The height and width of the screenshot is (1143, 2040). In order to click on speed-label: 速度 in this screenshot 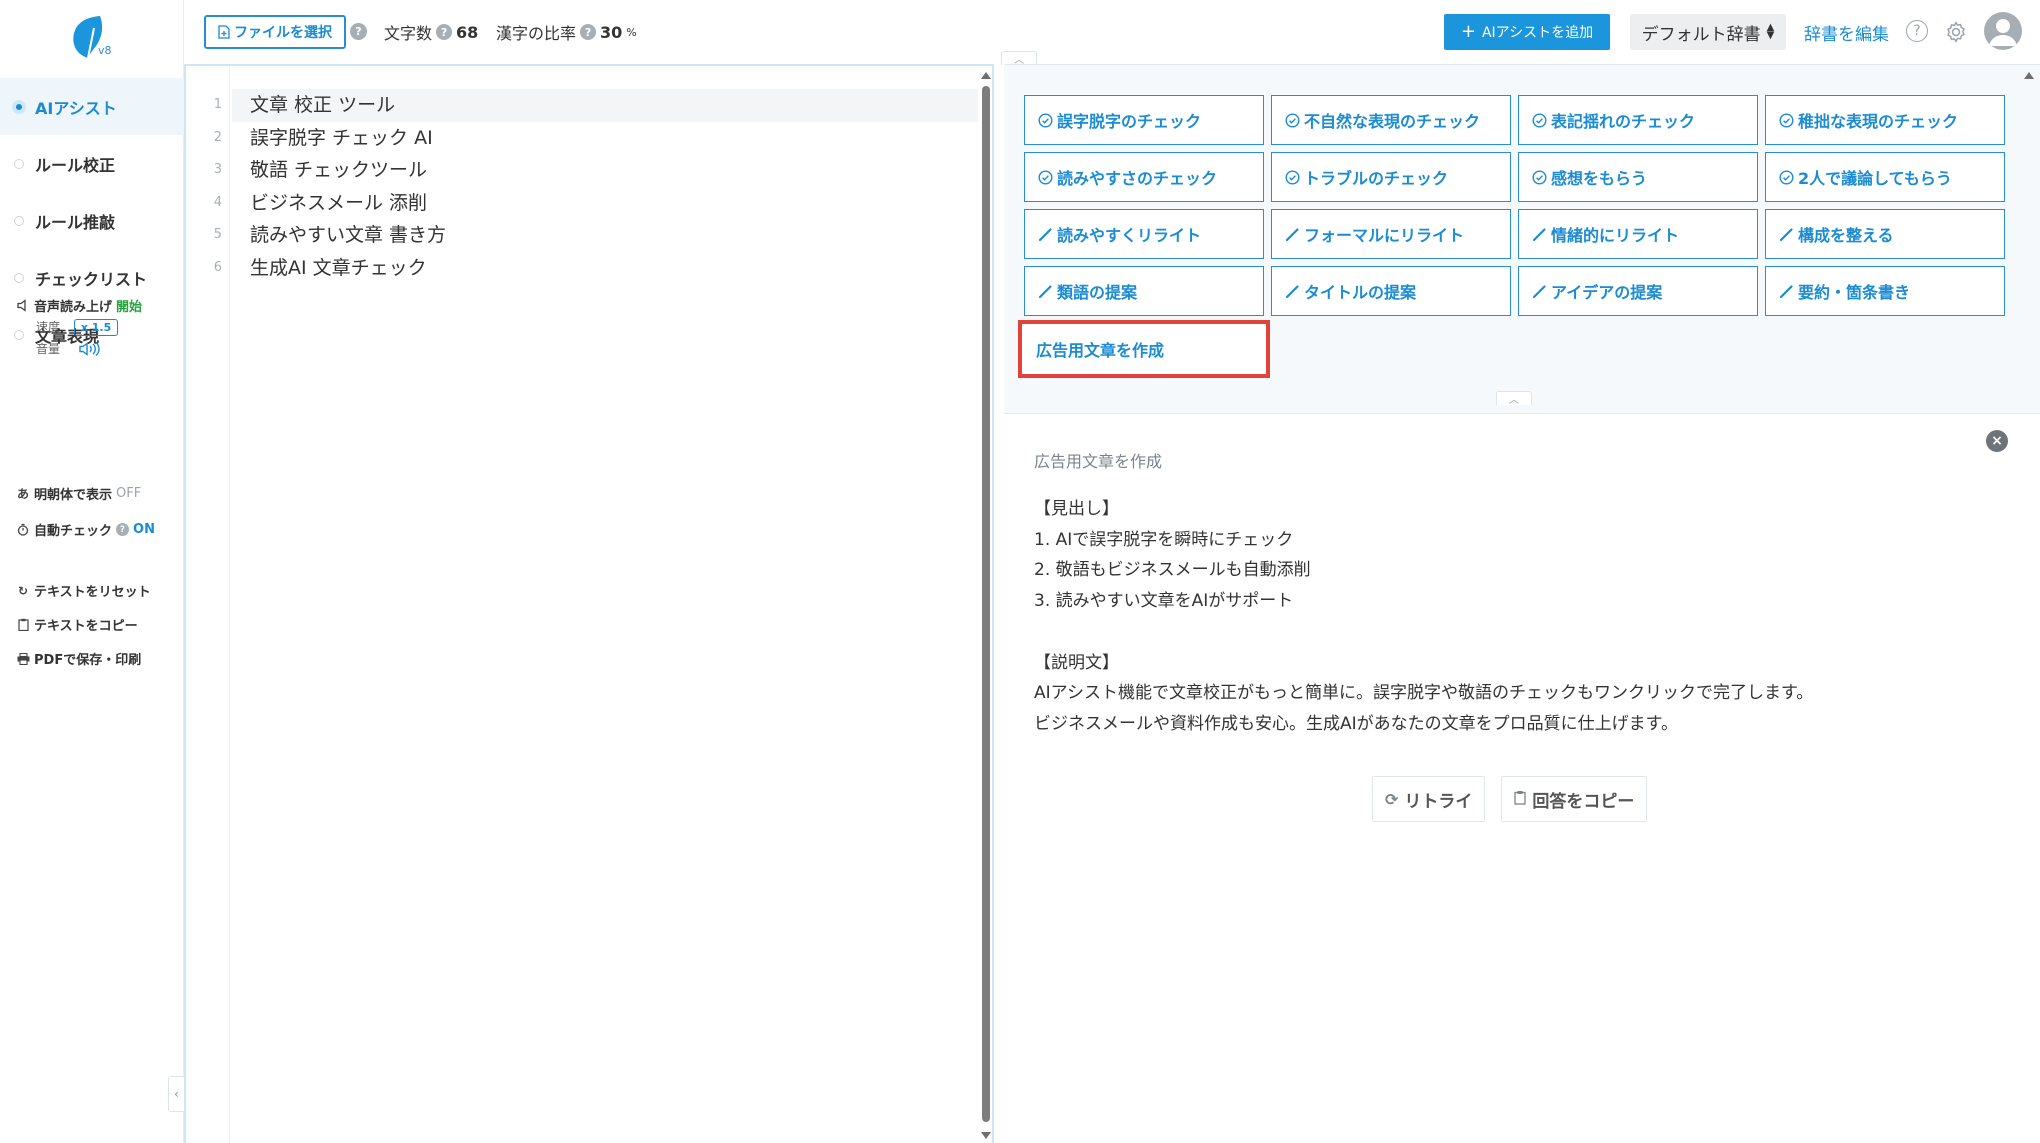, I will do `click(48, 327)`.